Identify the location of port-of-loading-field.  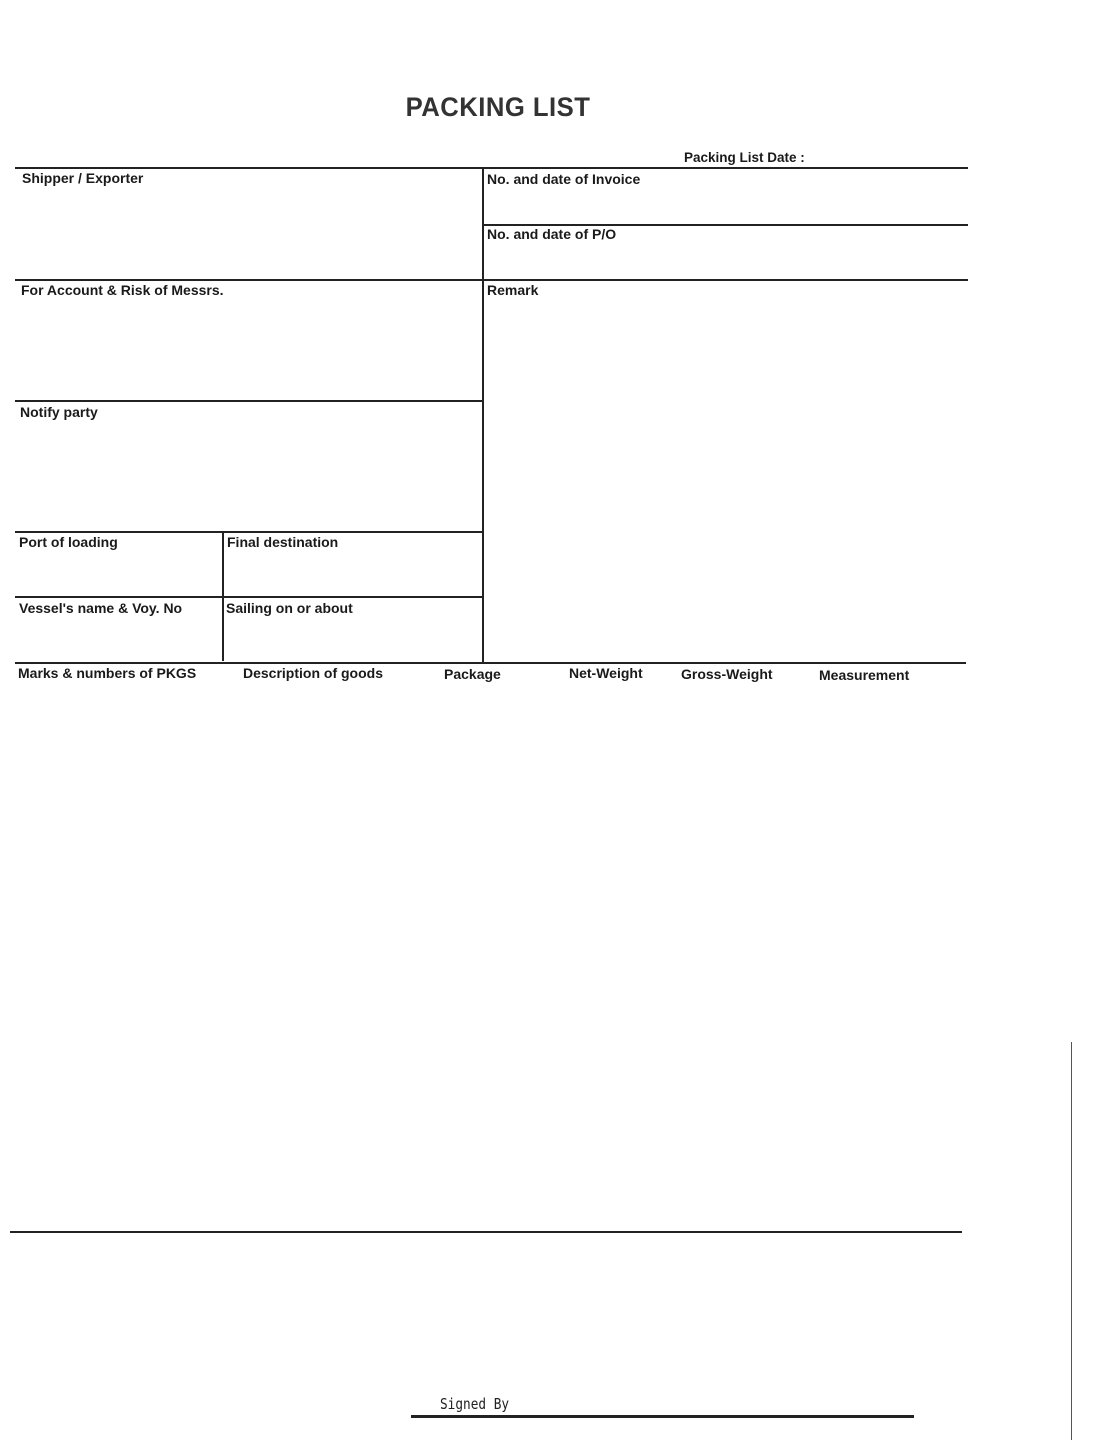
(118, 573).